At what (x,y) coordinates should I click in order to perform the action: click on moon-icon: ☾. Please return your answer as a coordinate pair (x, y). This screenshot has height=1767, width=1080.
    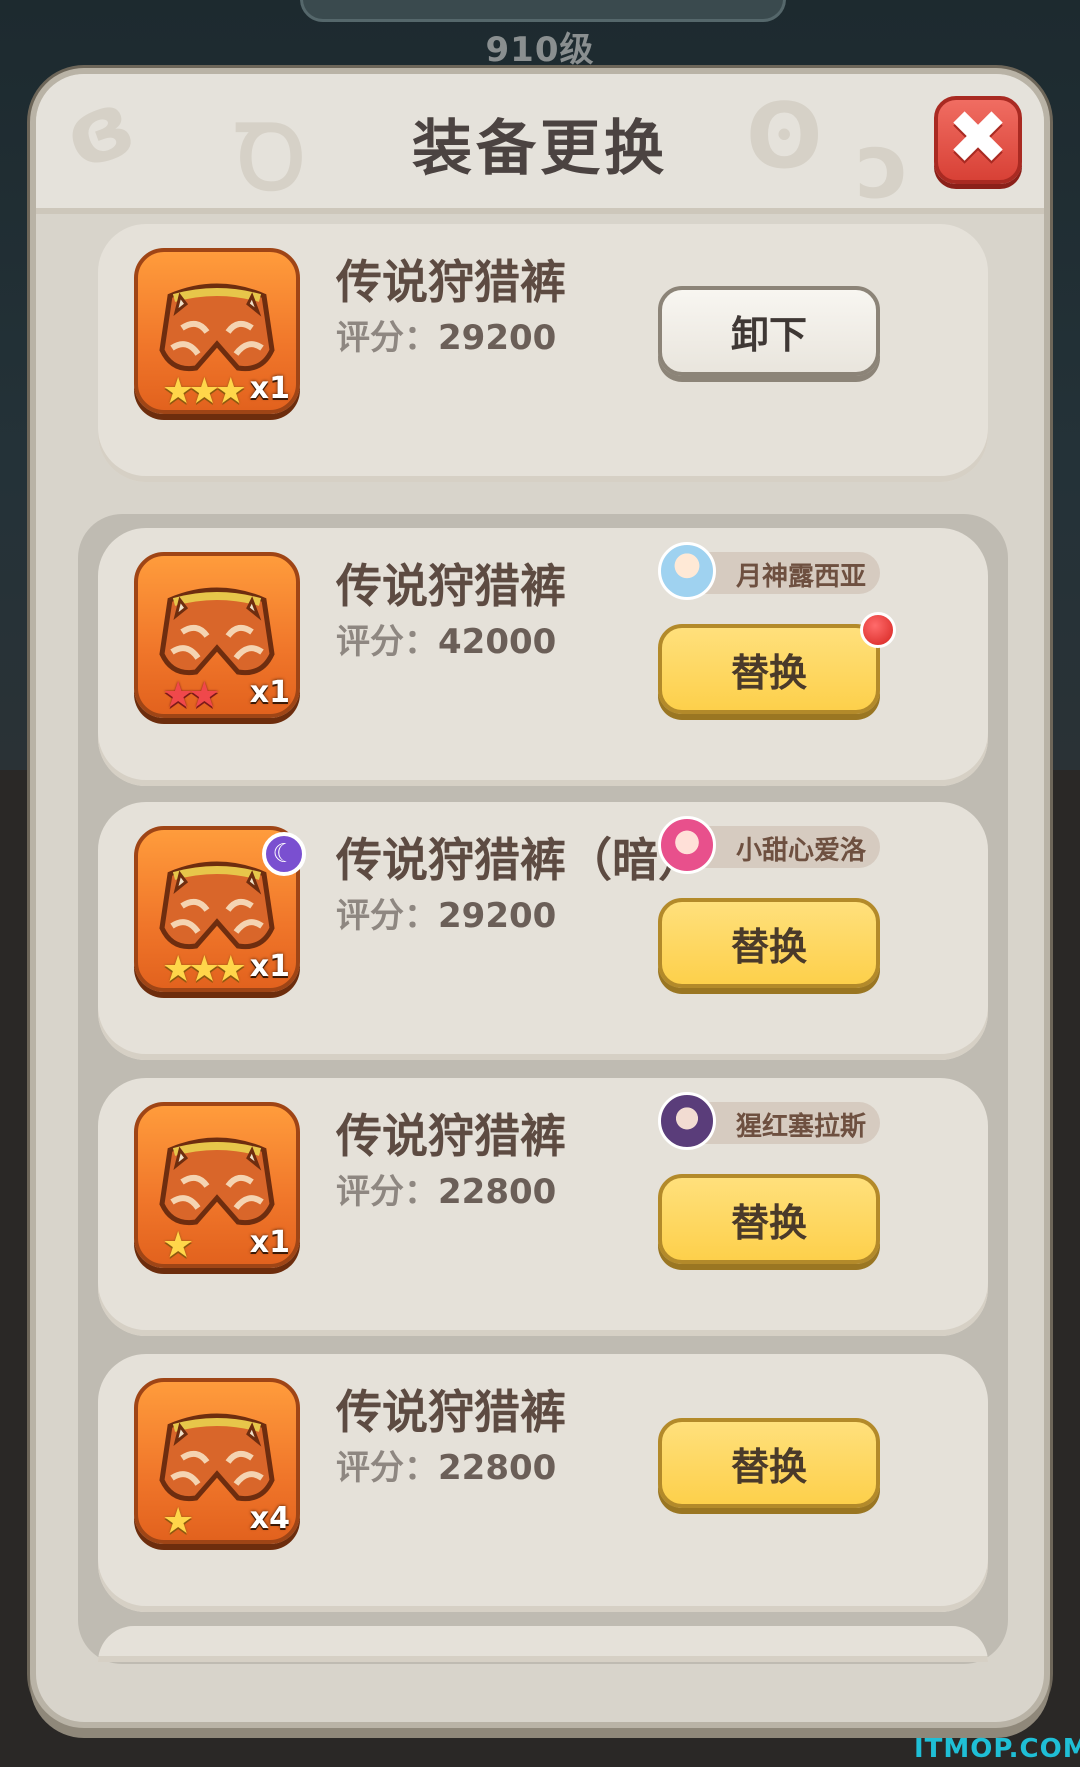
    Looking at the image, I should click on (284, 854).